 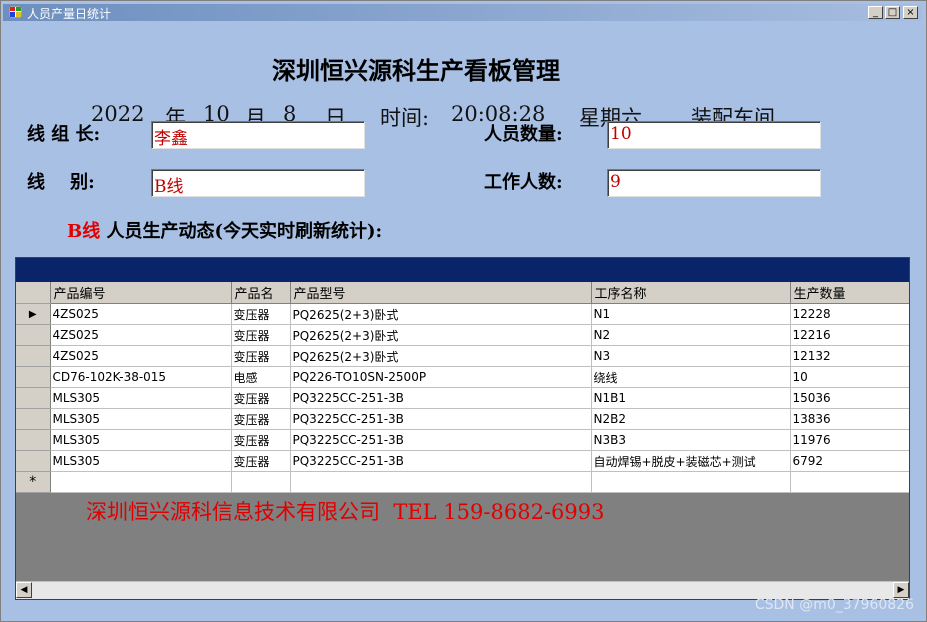 I want to click on cell-process-name: N3B3, so click(x=691, y=440).